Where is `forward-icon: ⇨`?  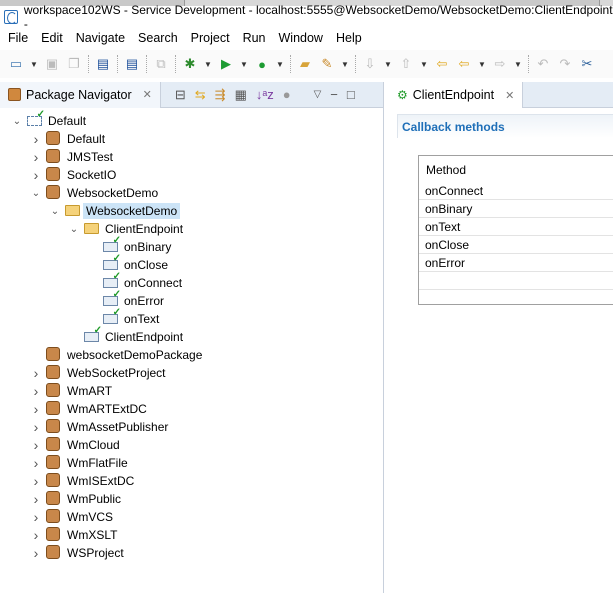 forward-icon: ⇨ is located at coordinates (500, 64).